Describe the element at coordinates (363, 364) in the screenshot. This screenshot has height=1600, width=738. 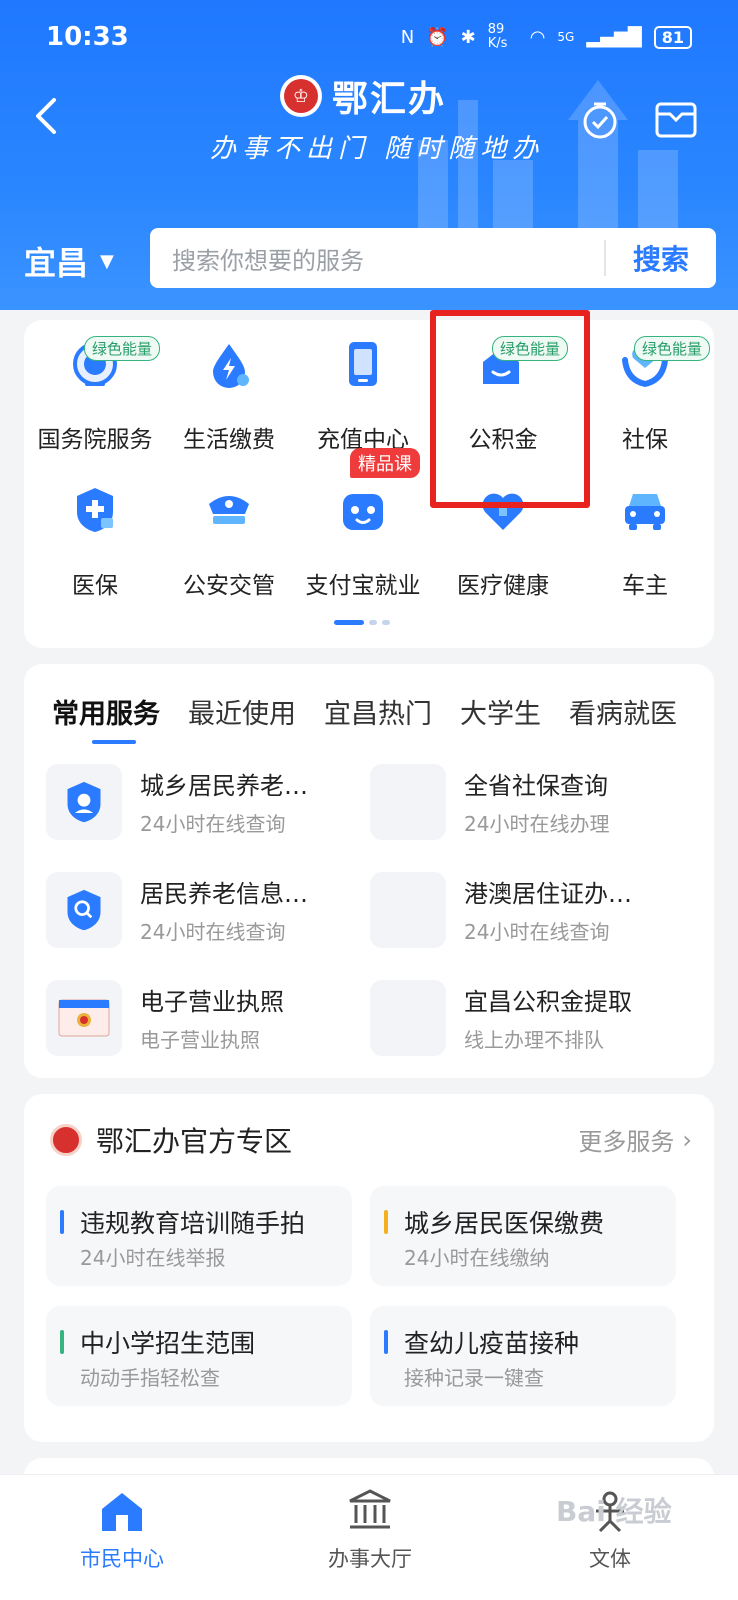
I see `phone-recharge-icon` at that location.